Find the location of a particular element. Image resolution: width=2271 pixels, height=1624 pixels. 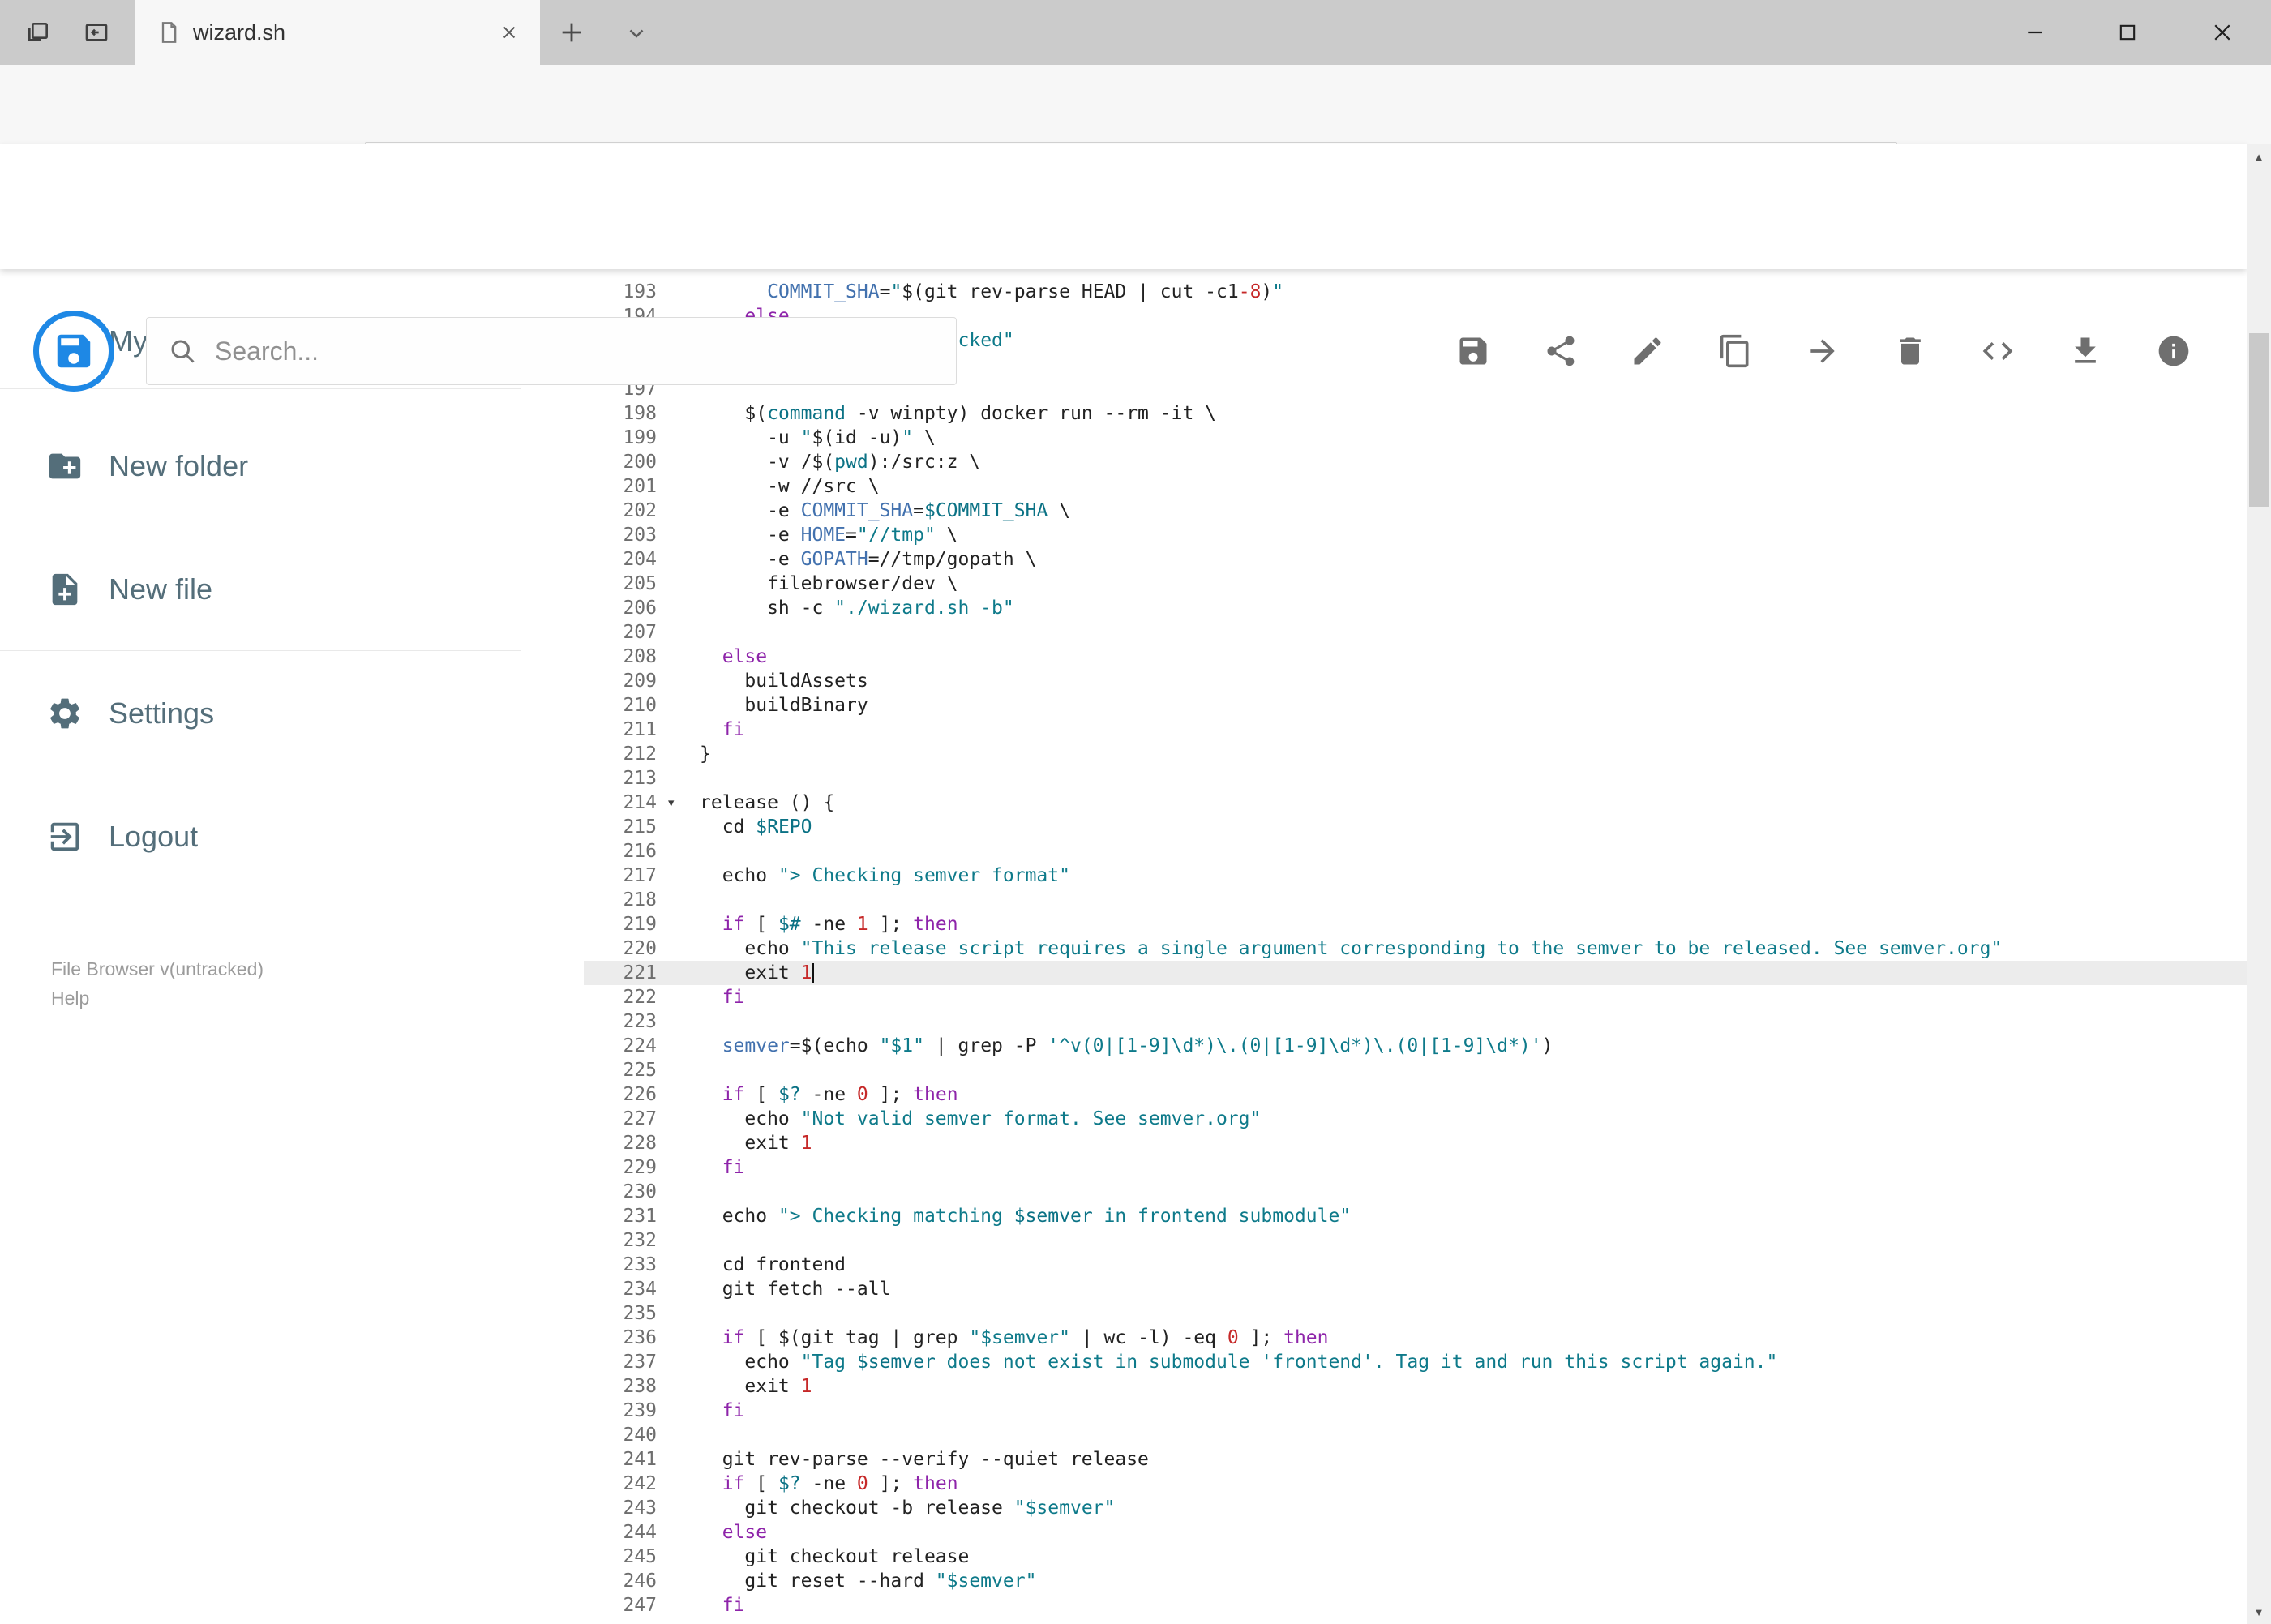

code-line: 211 fi is located at coordinates (1416, 730).